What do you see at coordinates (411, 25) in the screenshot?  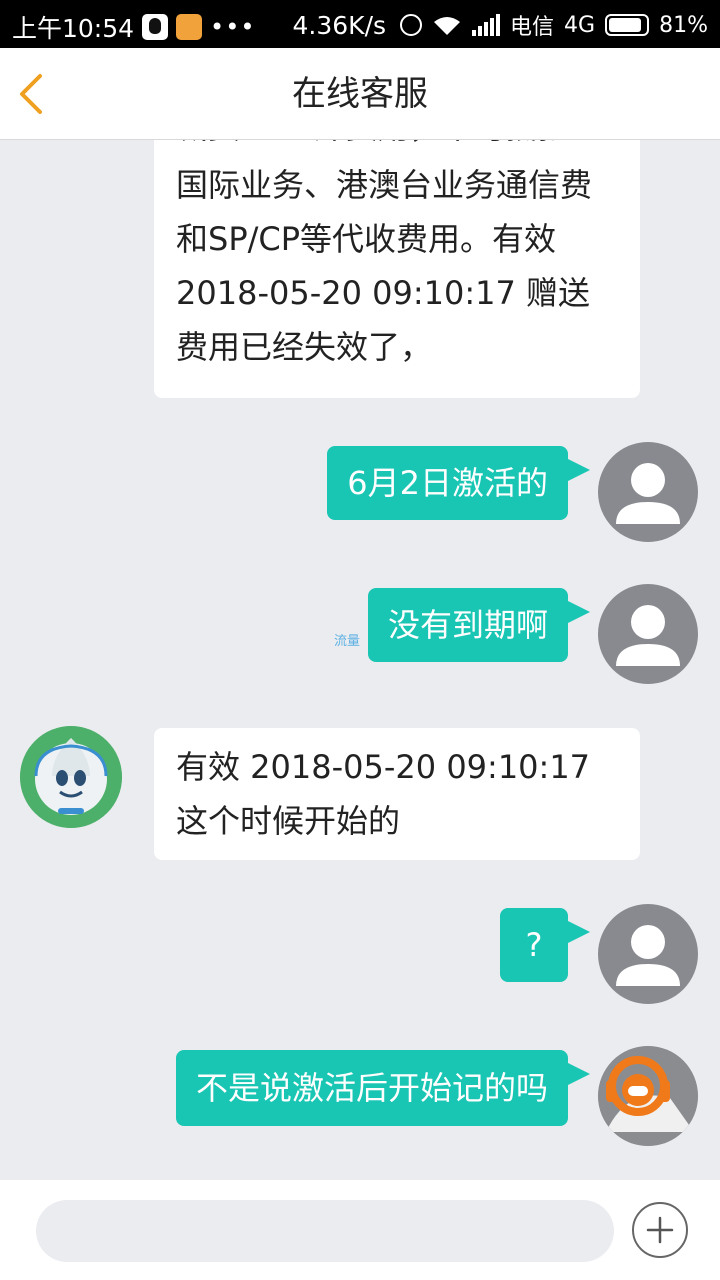 I see `alarm-icon` at bounding box center [411, 25].